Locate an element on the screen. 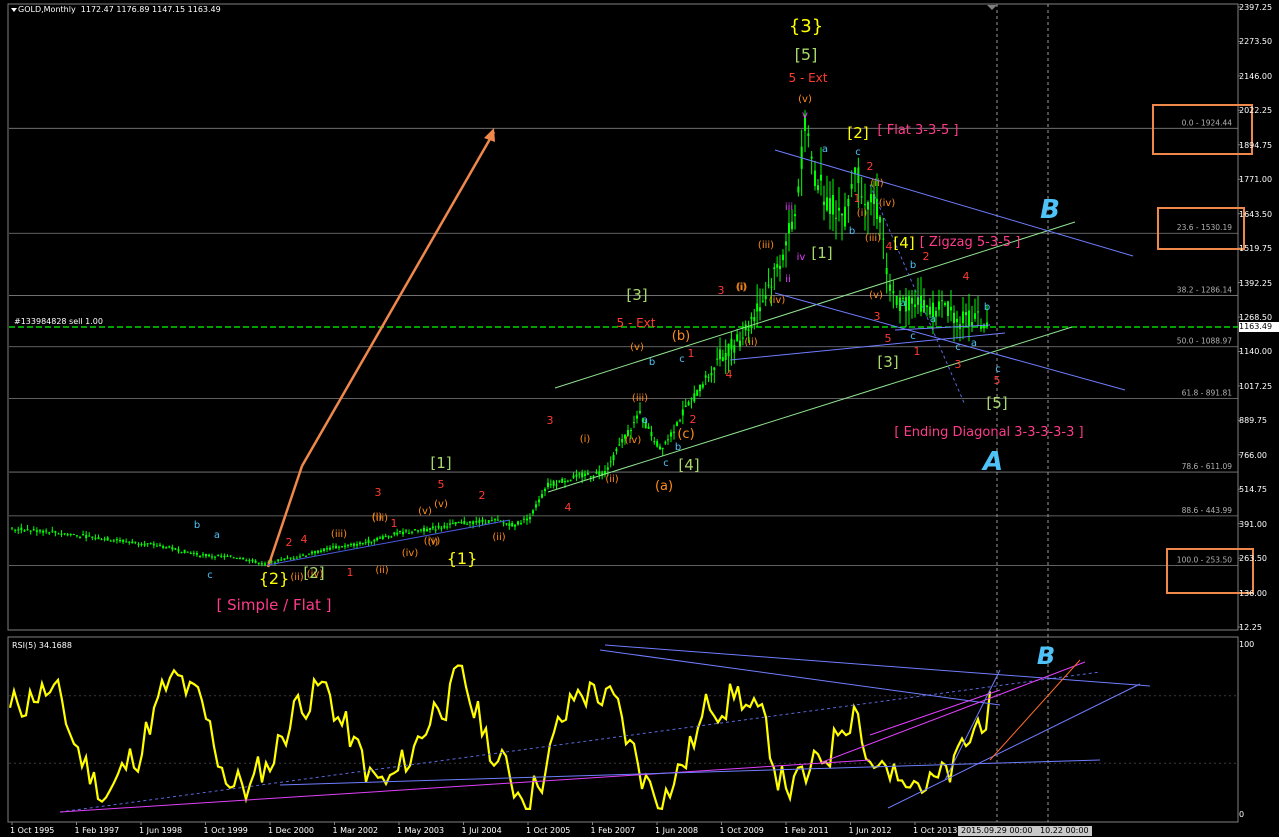 The height and width of the screenshot is (837, 1279). point-label: A is located at coordinates (992, 462).